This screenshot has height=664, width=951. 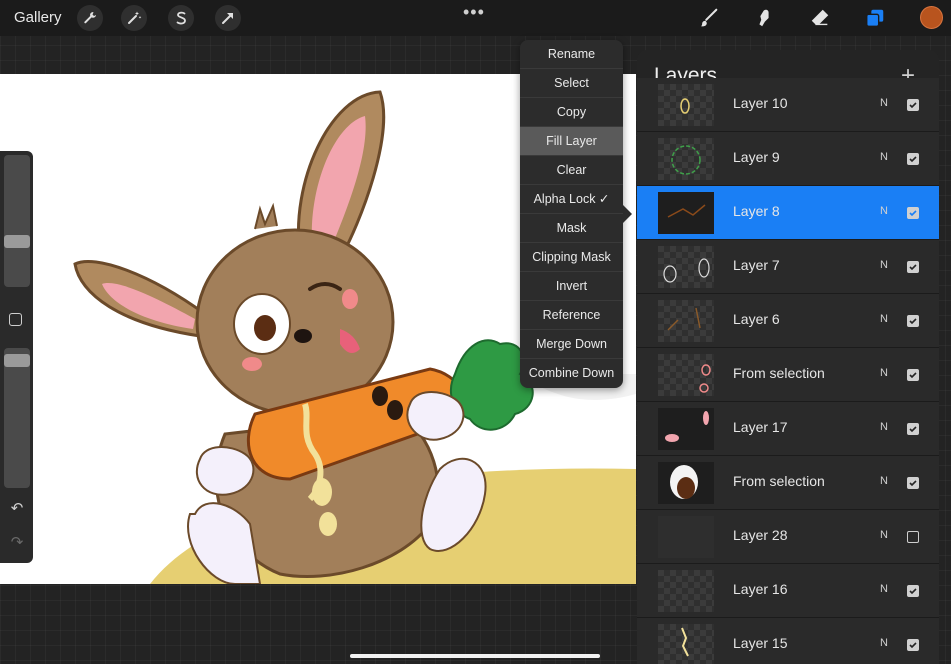 I want to click on color-picker-swatch, so click(x=931, y=17).